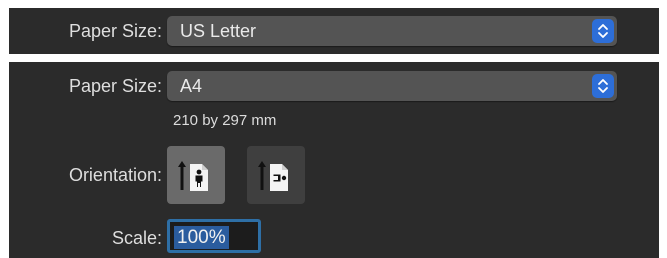  What do you see at coordinates (218, 31) in the screenshot?
I see `paper-size-value: US Letter` at bounding box center [218, 31].